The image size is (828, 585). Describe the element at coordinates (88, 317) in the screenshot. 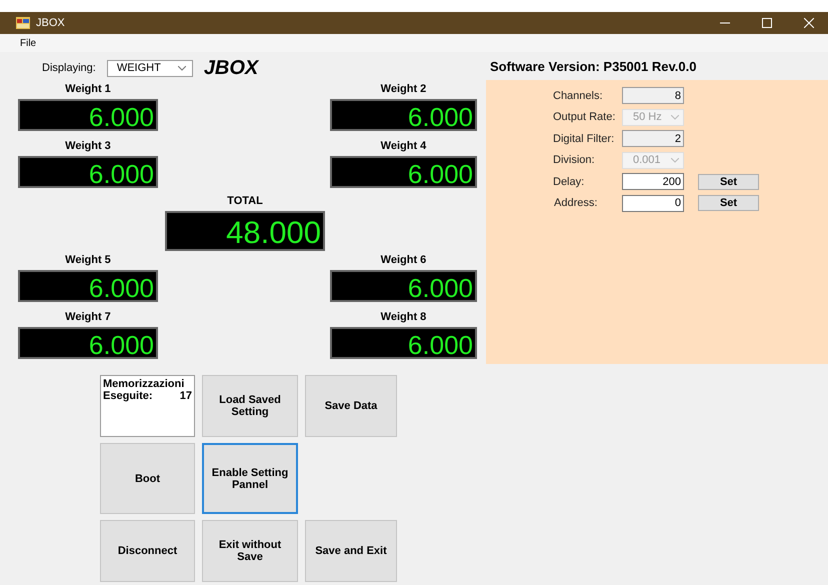

I see `weight-label: Weight 7` at that location.